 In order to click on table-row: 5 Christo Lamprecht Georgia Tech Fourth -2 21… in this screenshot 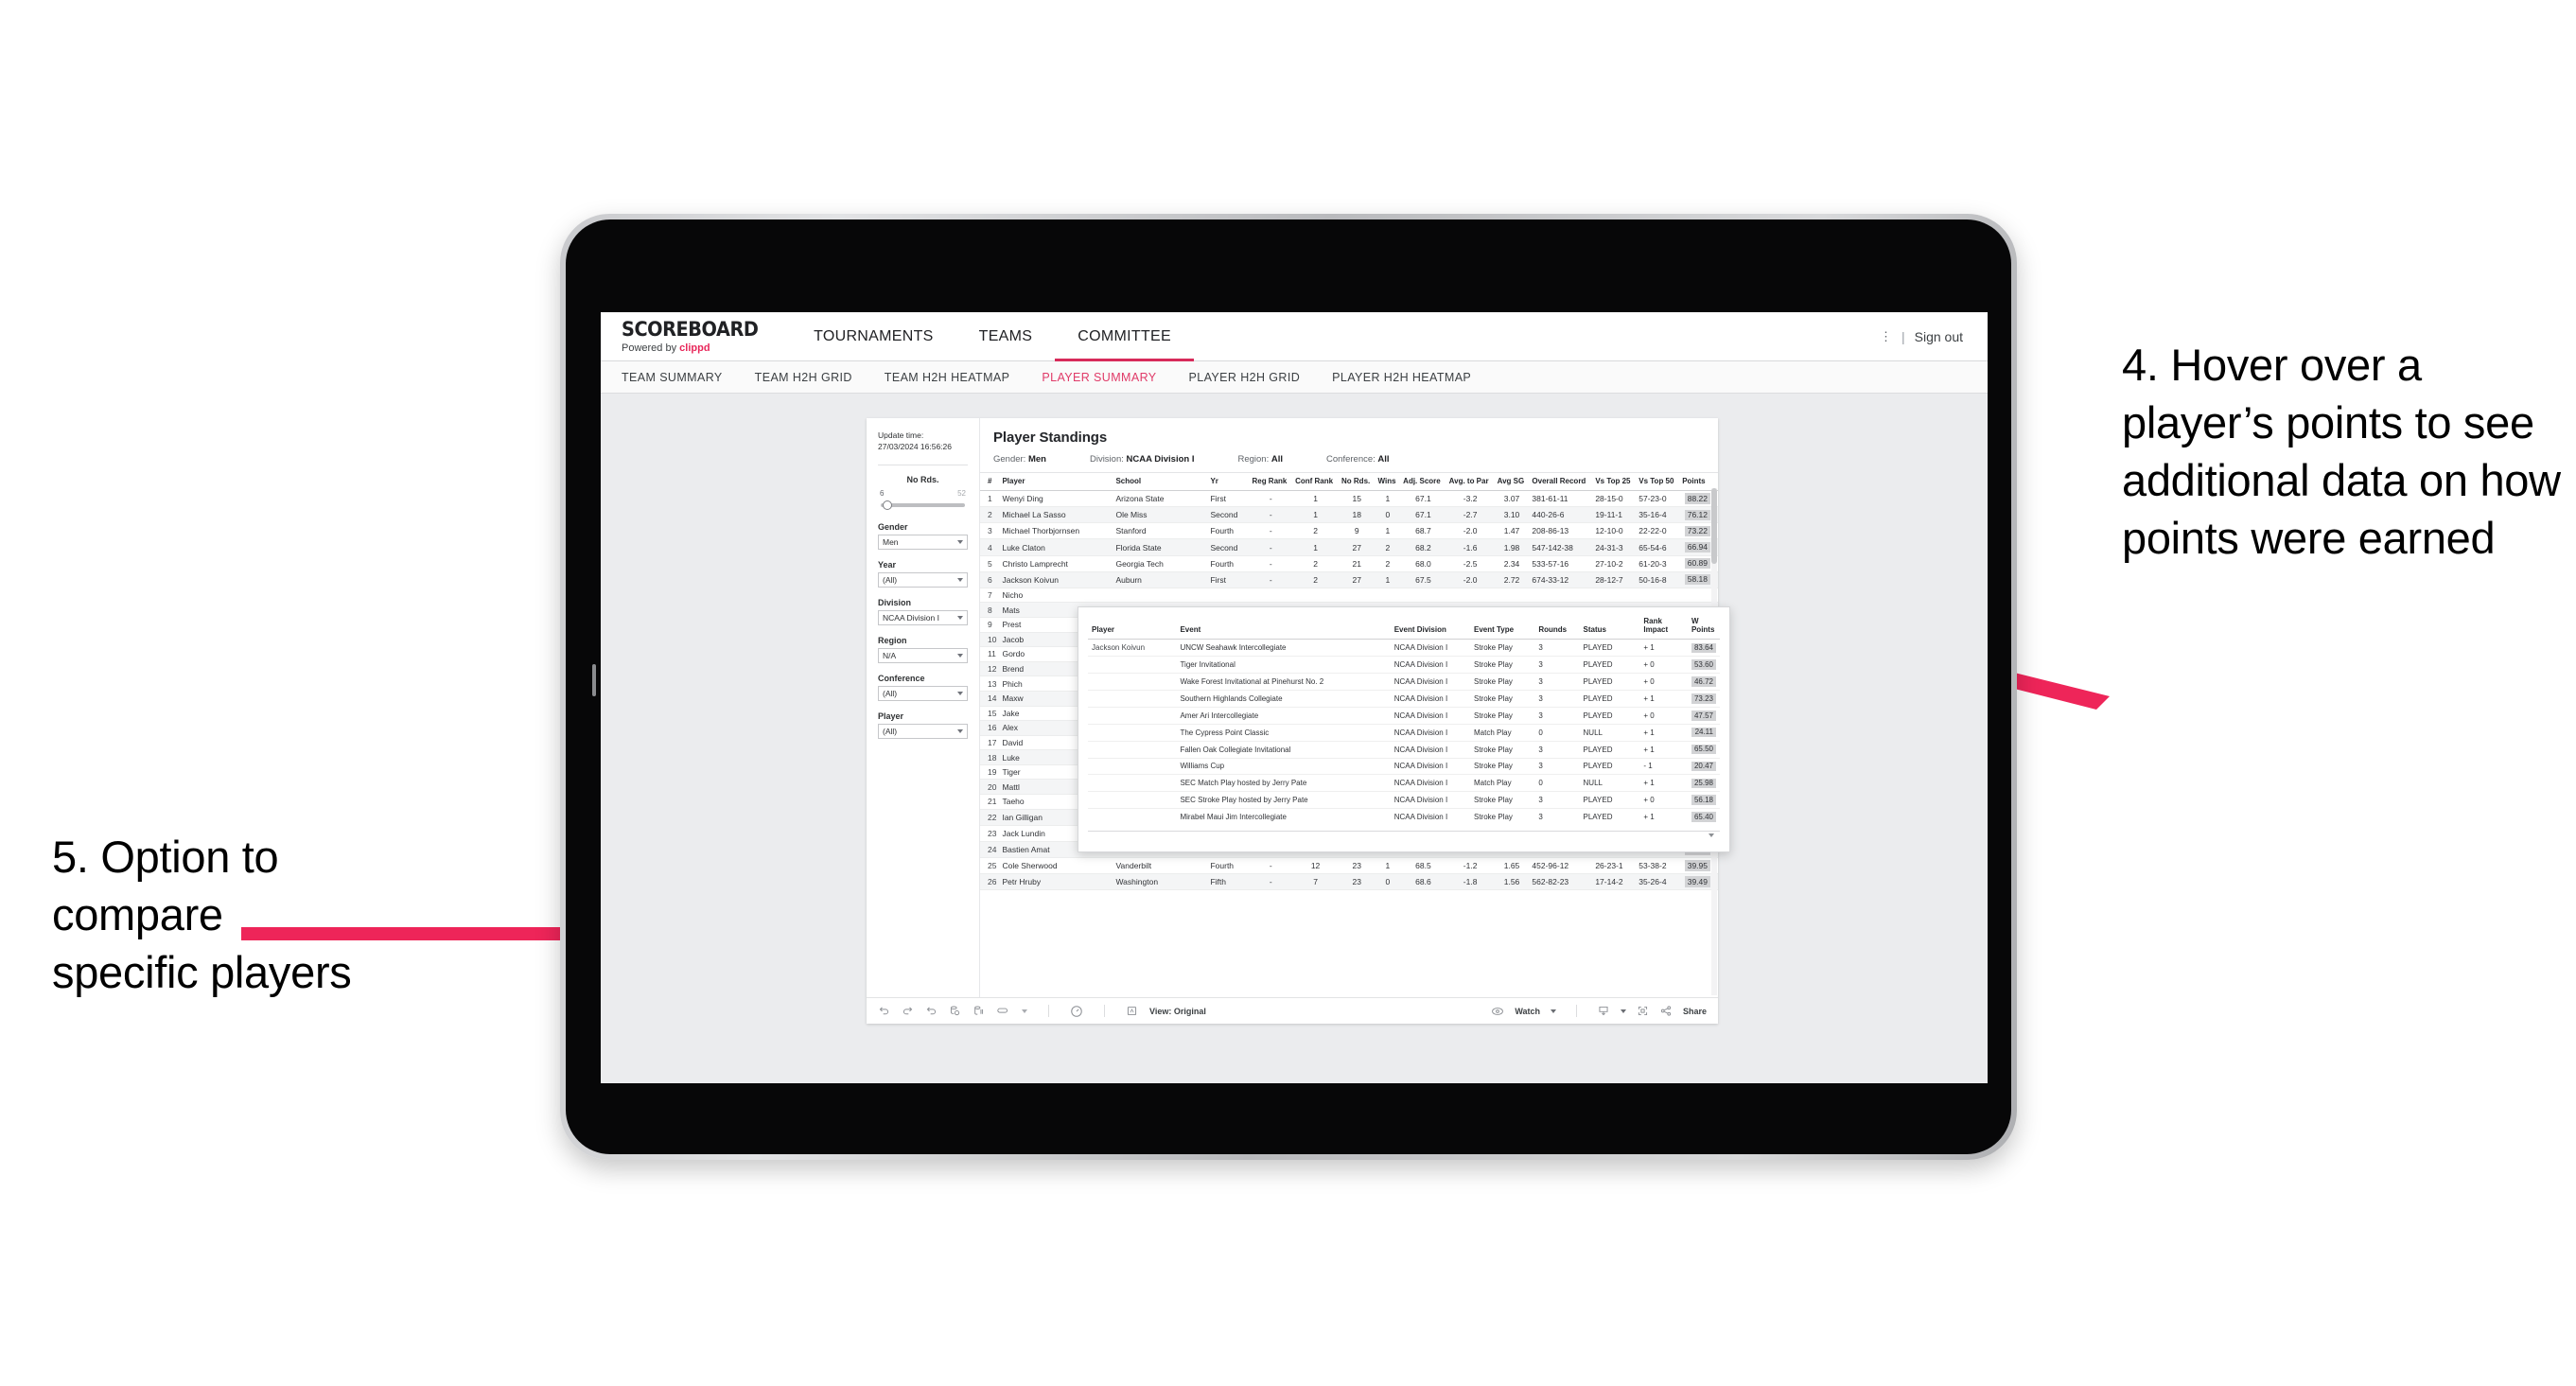, I will do `click(1349, 563)`.